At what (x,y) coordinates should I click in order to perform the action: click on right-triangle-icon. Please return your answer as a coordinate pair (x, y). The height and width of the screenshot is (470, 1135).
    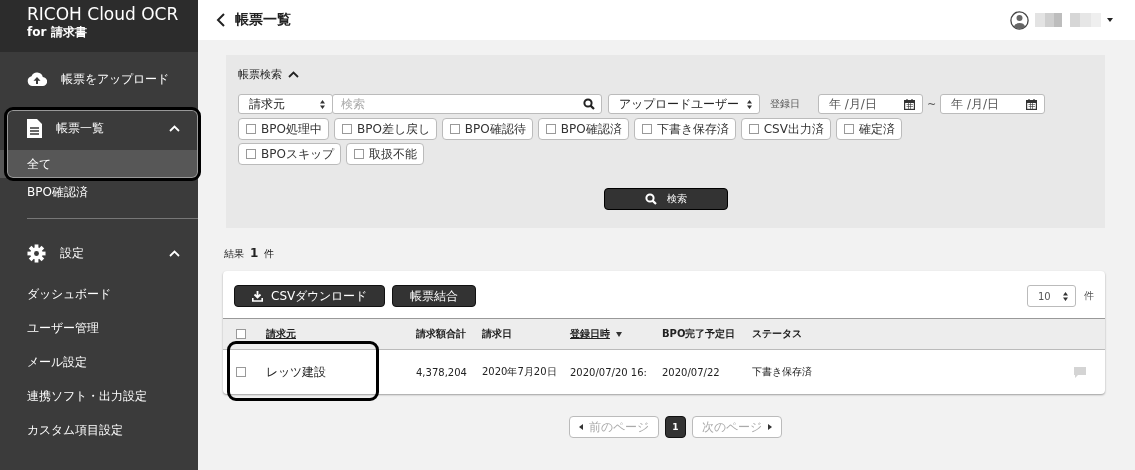
    Looking at the image, I should click on (769, 427).